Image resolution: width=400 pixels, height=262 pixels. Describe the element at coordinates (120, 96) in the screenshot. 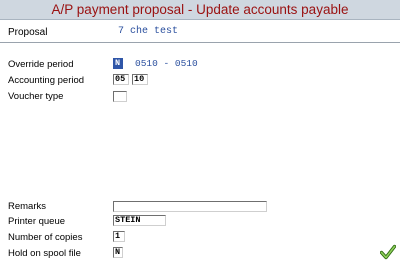

I see `voucher-type-field` at that location.